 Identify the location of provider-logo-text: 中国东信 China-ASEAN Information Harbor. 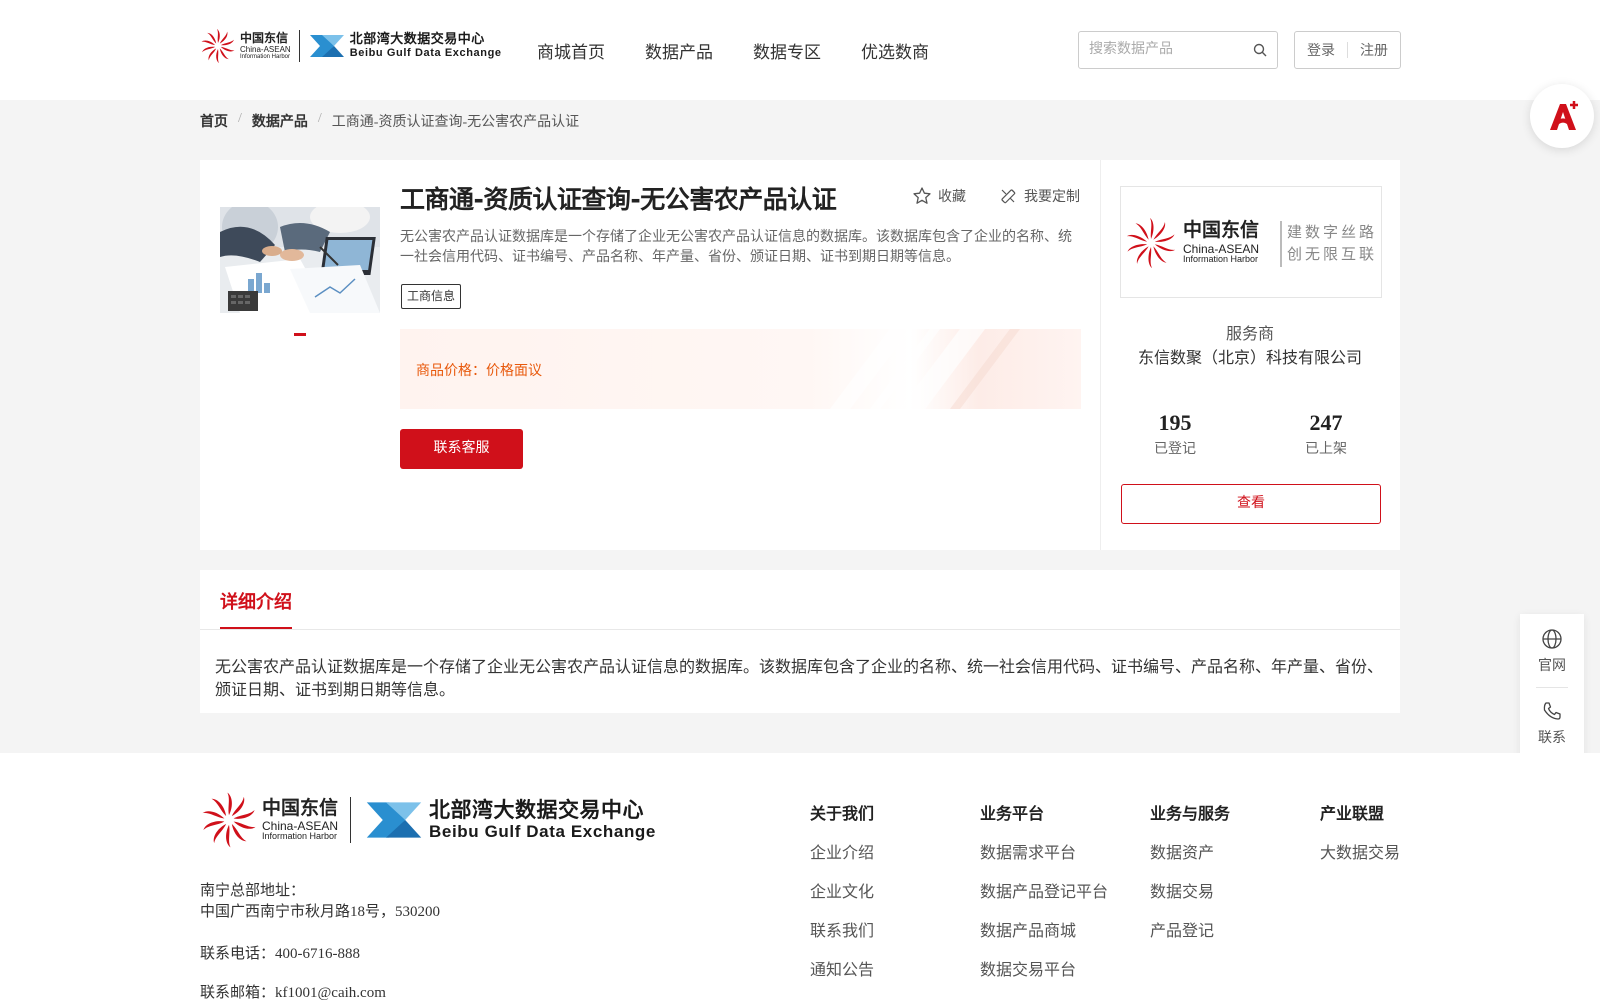
(1221, 242).